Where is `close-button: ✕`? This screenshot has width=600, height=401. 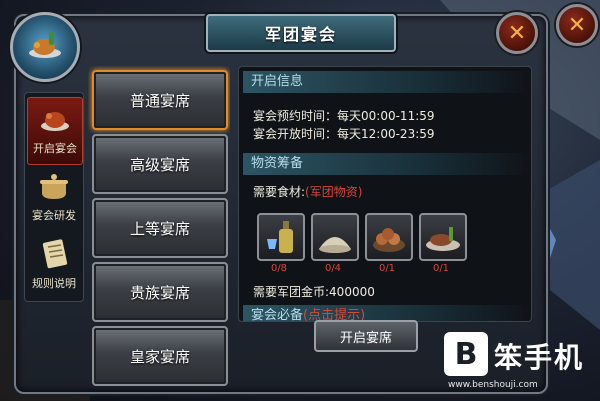
close-button: ✕ is located at coordinates (517, 33).